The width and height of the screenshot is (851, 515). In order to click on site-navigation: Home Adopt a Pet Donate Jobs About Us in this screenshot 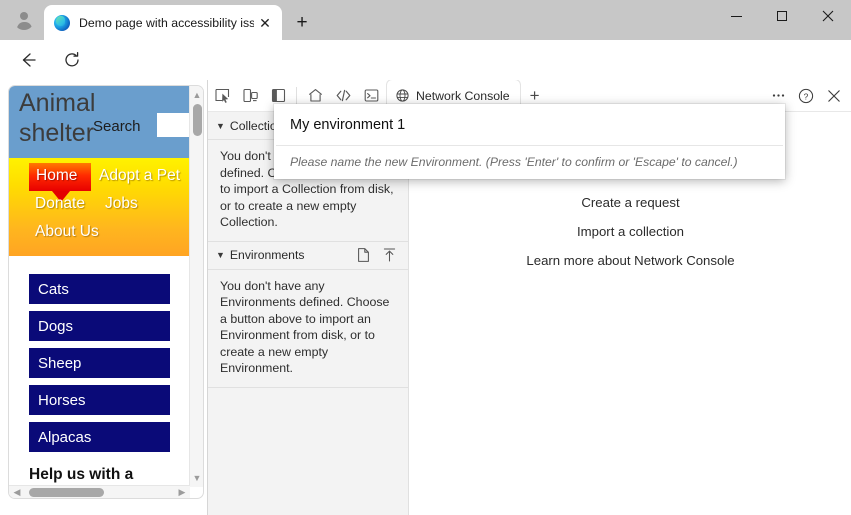, I will do `click(99, 207)`.